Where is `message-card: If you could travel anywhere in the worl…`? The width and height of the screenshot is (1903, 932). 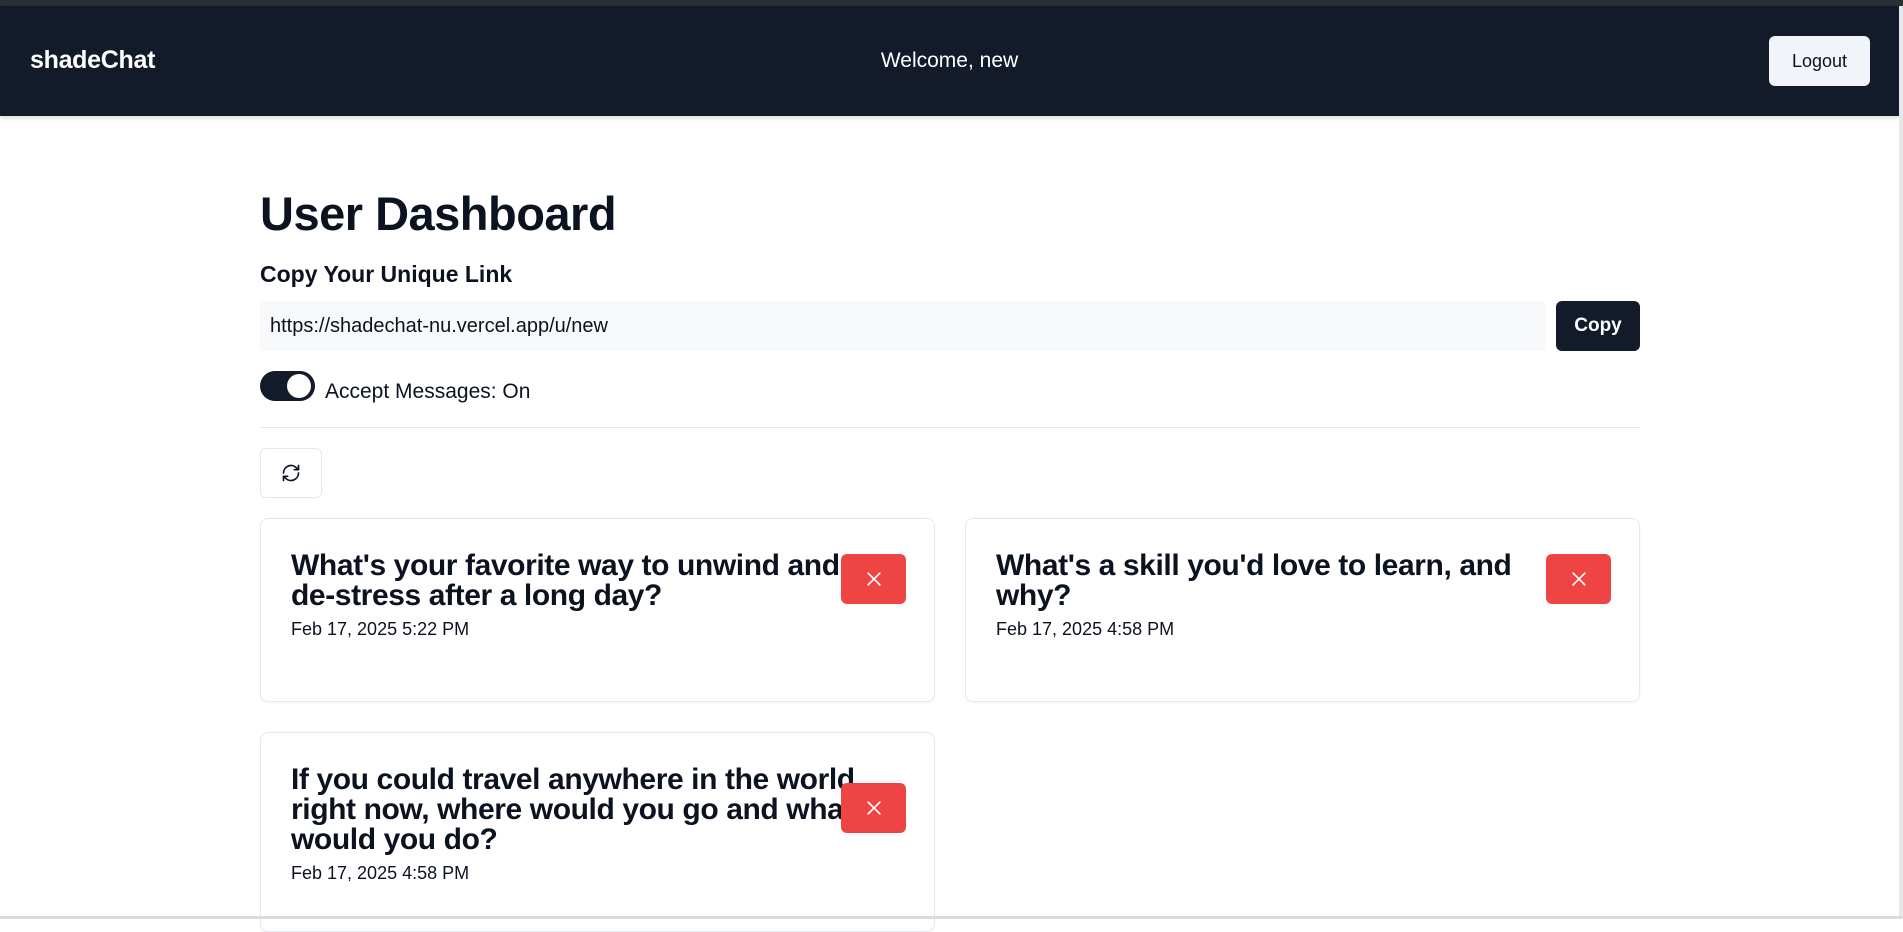 message-card: If you could travel anywhere in the worl… is located at coordinates (597, 832).